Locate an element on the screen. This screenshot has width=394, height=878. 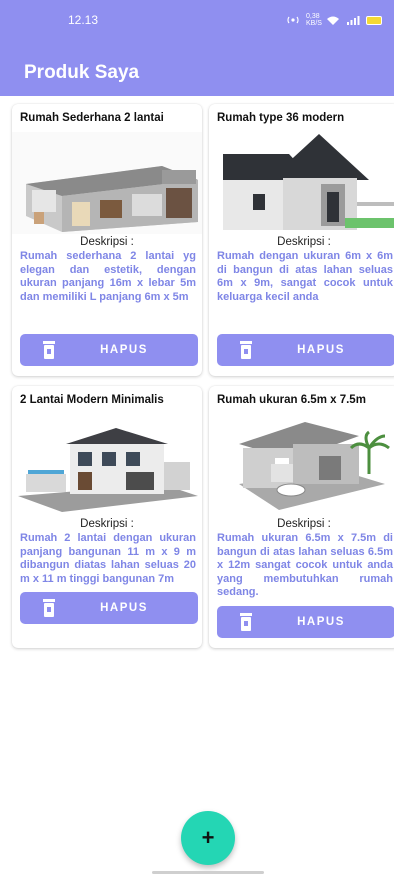
product-title: 2 Lantai Modern Minimalis is located at coordinates (92, 400).